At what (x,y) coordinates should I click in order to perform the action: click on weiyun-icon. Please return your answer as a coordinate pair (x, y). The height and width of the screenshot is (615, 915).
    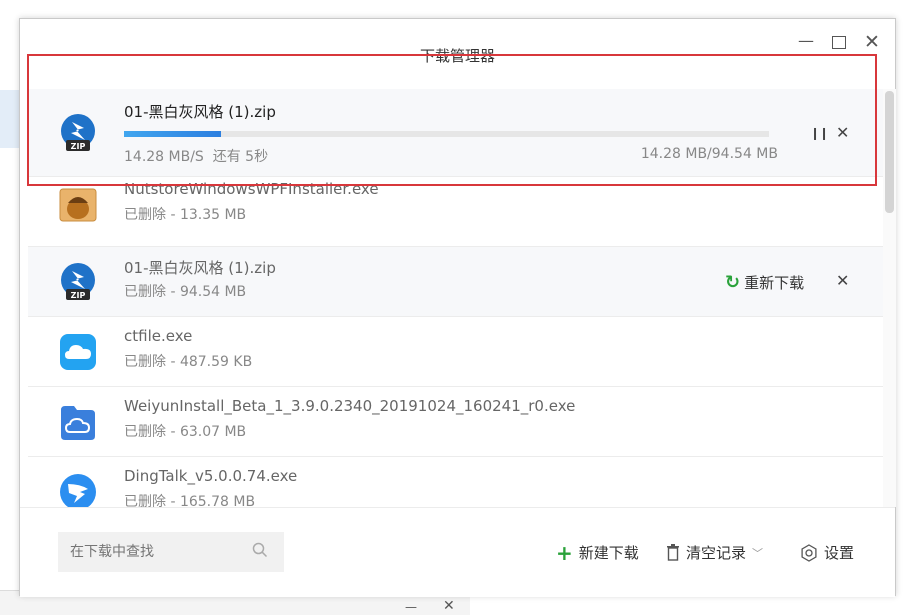
    Looking at the image, I should click on (78, 423).